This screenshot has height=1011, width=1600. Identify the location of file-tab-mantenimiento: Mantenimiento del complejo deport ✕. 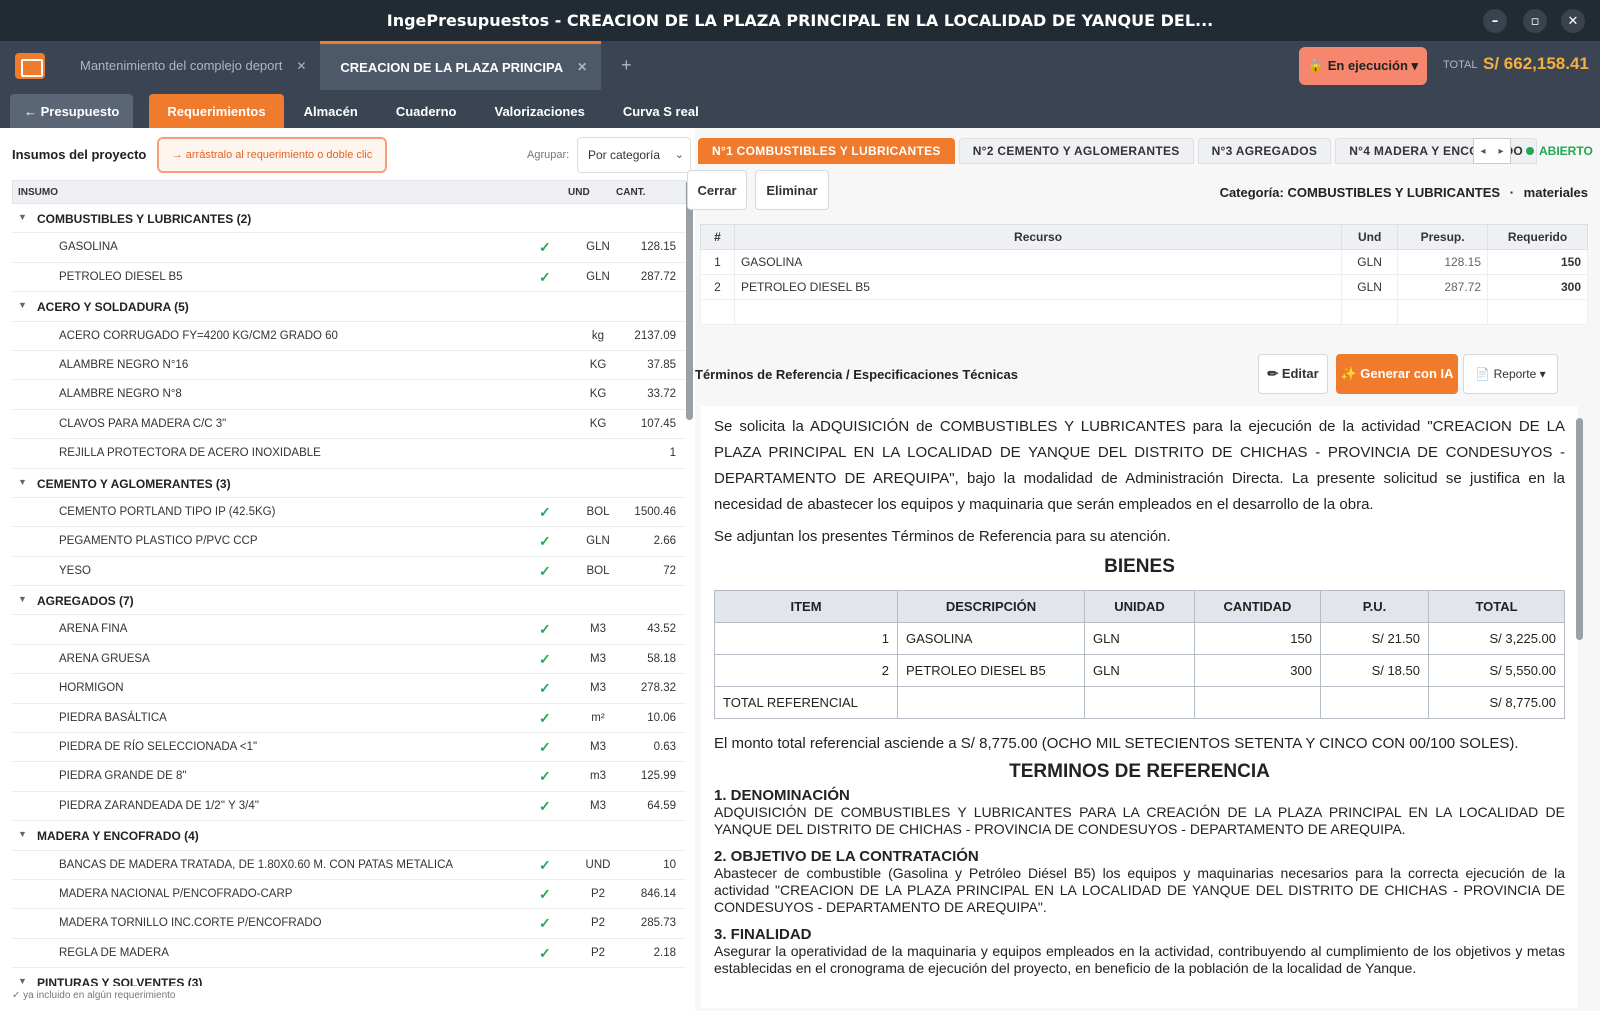
(190, 65).